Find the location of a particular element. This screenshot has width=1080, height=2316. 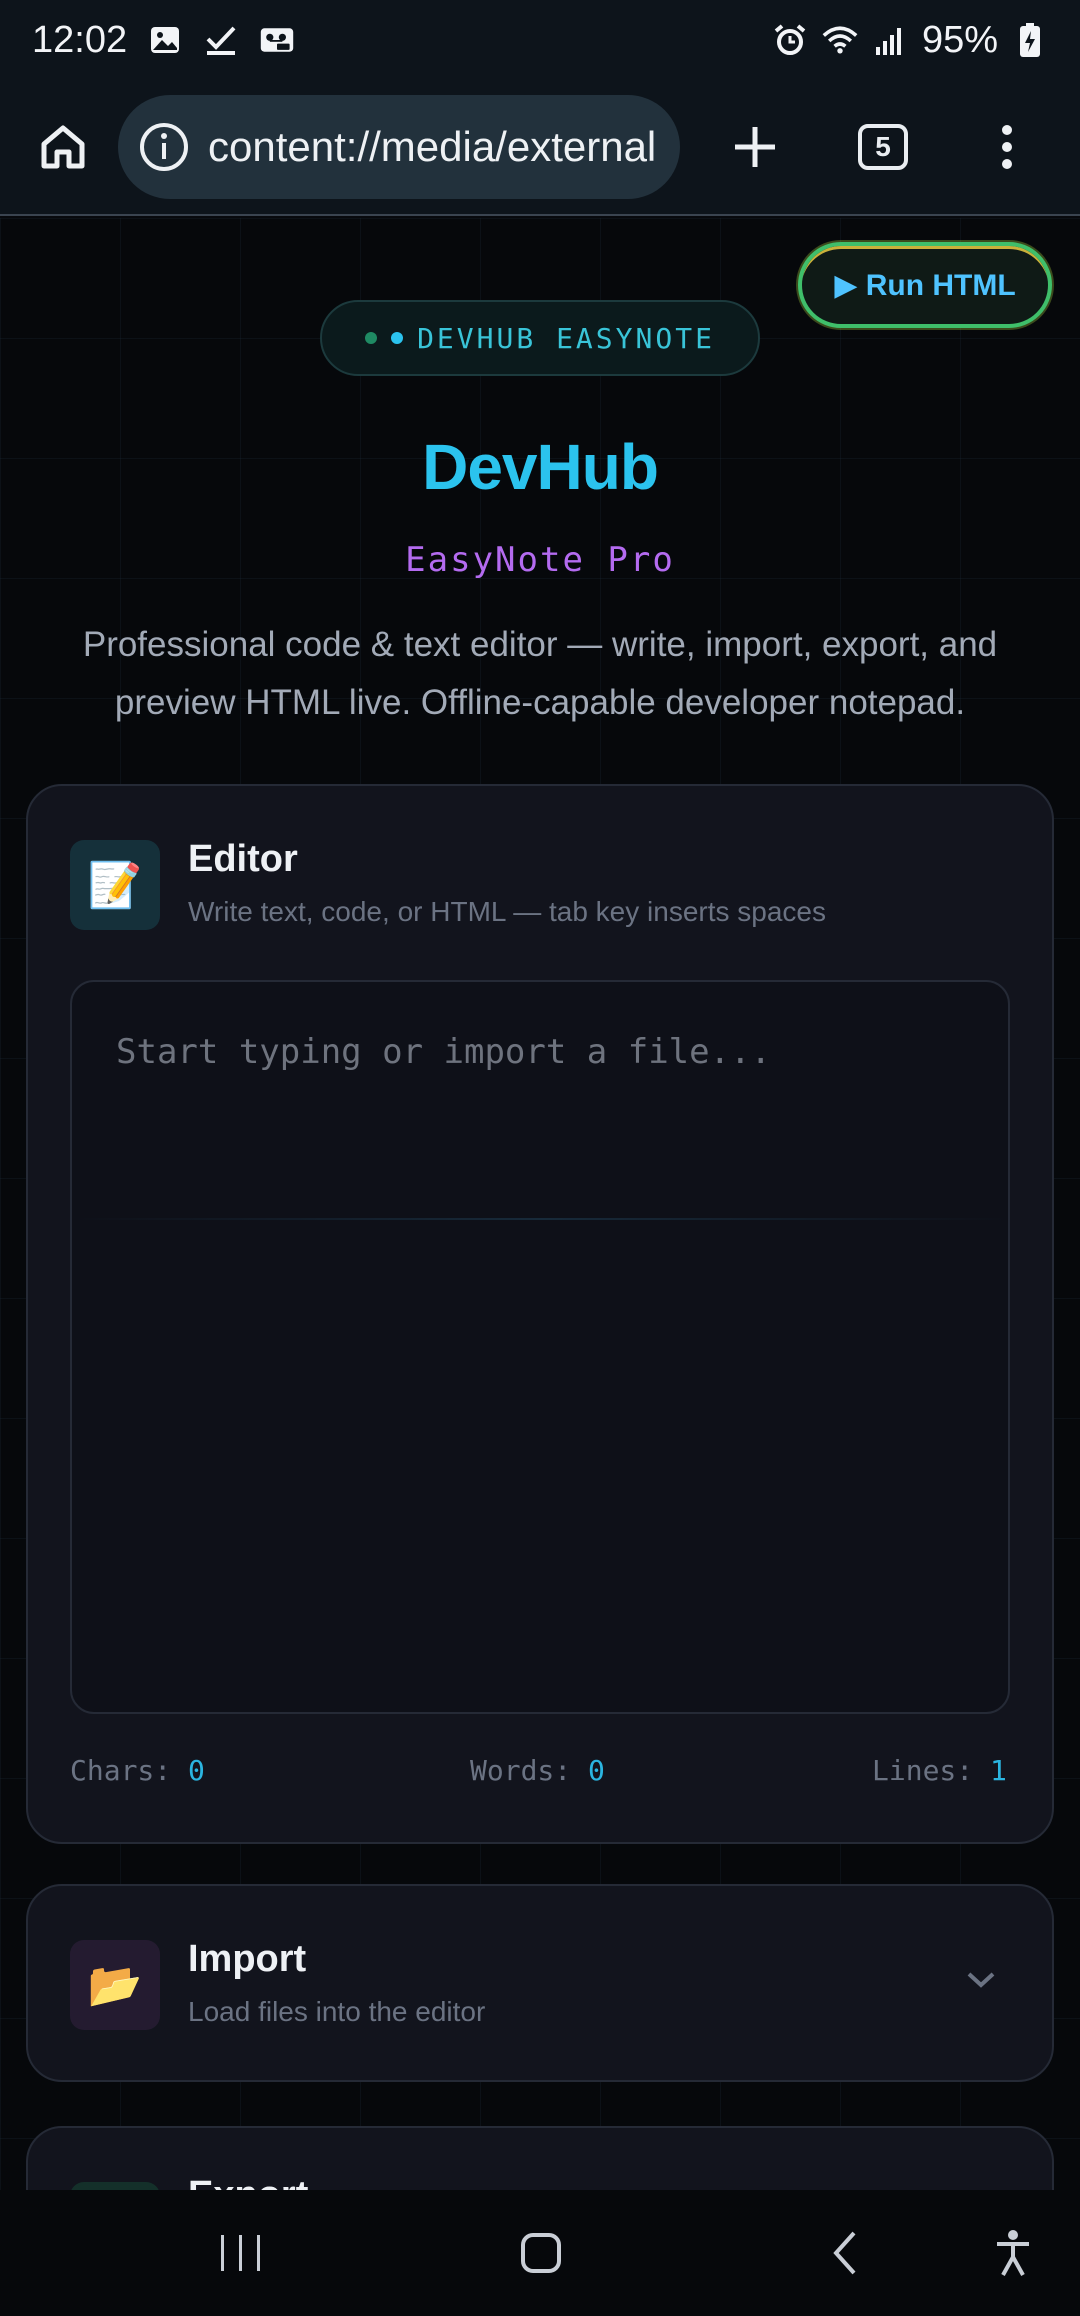

lines-value: 1 is located at coordinates (998, 1770).